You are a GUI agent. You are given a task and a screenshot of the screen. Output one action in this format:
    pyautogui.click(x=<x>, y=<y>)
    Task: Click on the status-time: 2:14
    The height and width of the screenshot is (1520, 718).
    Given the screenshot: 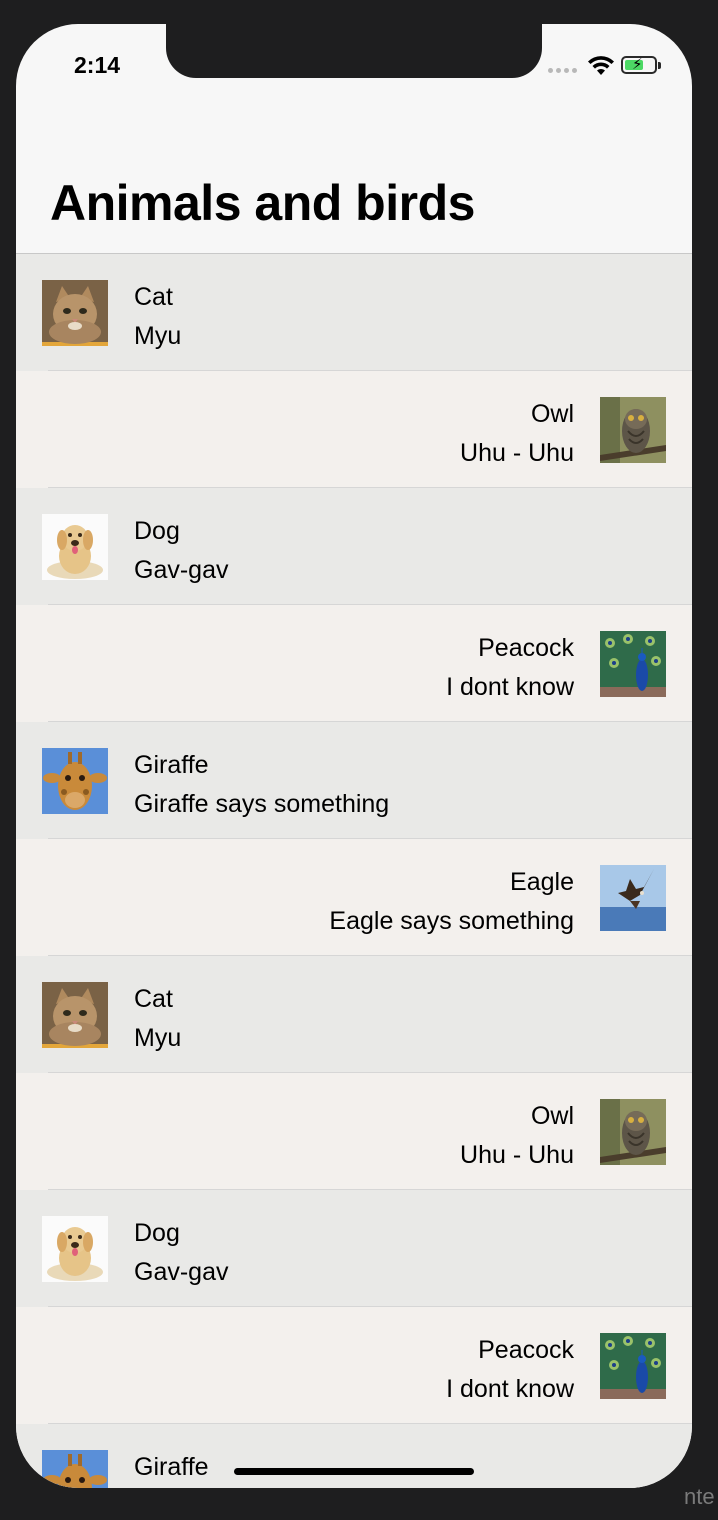 What is the action you would take?
    pyautogui.click(x=97, y=65)
    